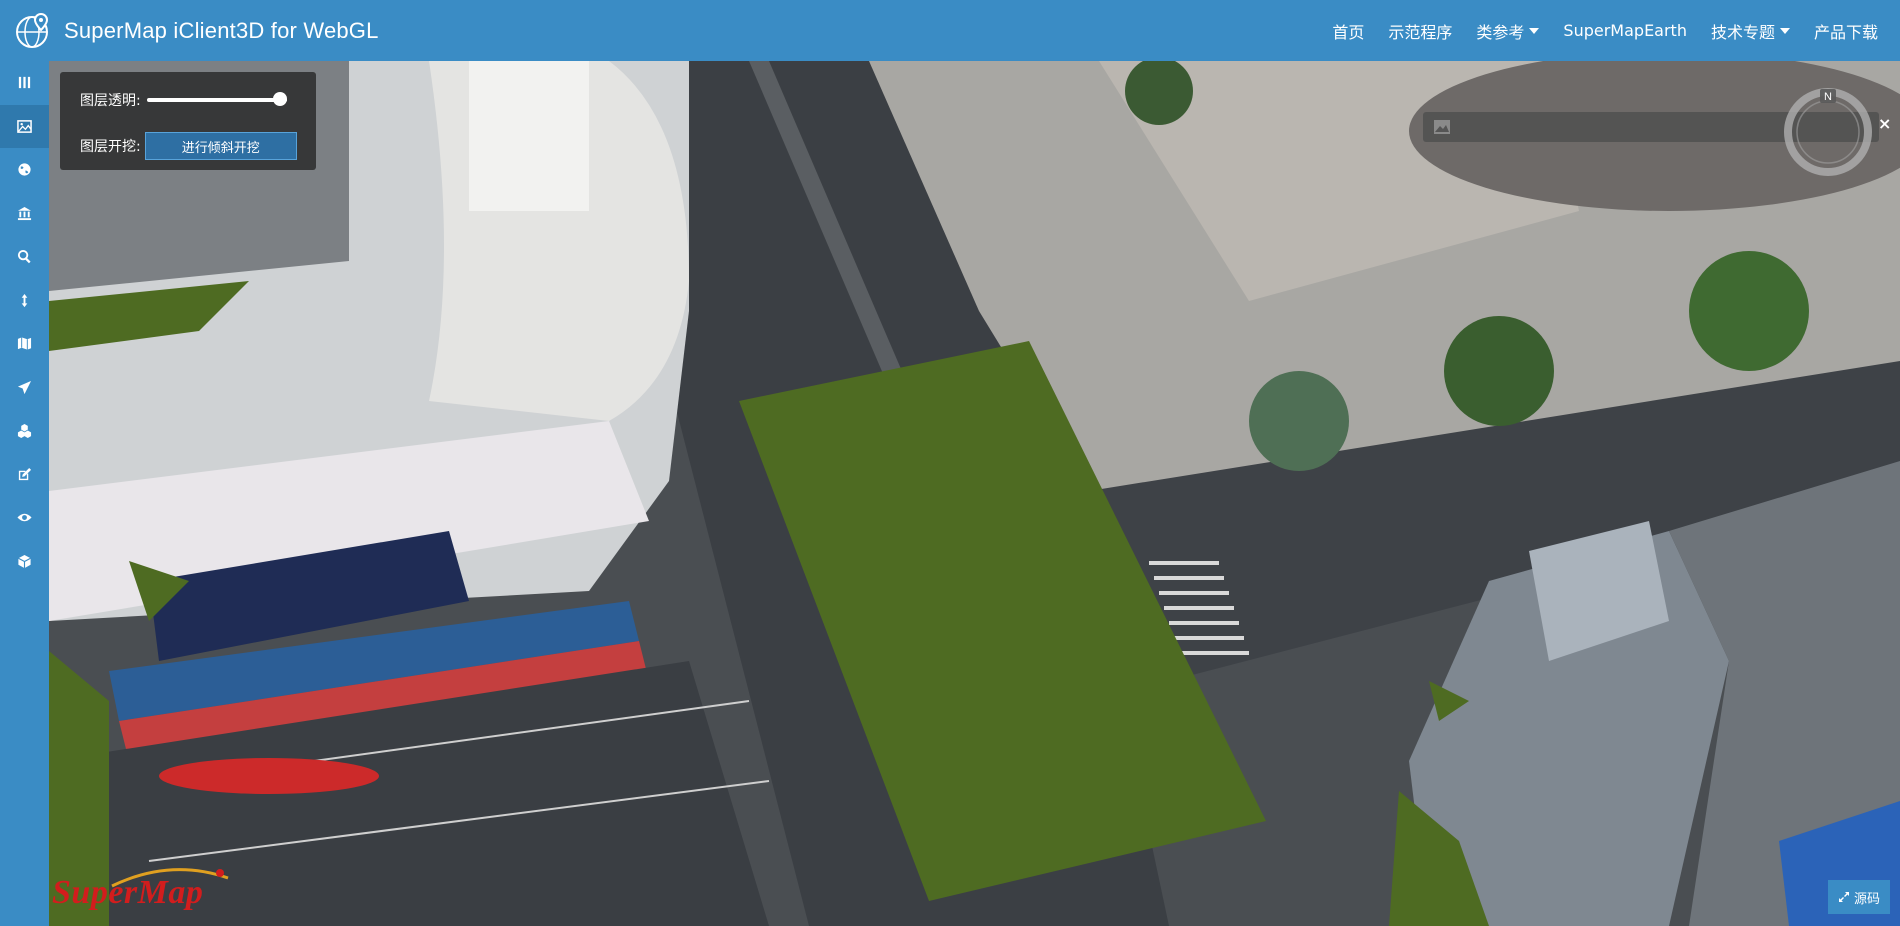 The width and height of the screenshot is (1900, 926). I want to click on layer-control-panel: 图层透明: 图层开挖: 进行倾斜开挖, so click(188, 121).